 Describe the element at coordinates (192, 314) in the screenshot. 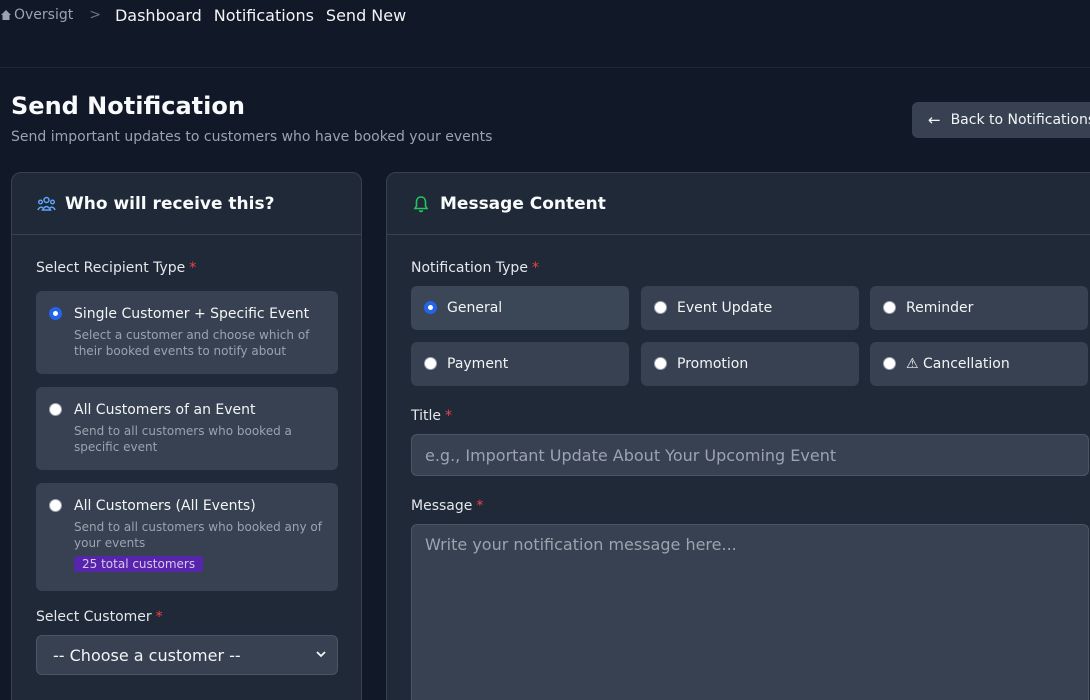

I see `recipient-option-title: Single Customer + Specific Event` at that location.